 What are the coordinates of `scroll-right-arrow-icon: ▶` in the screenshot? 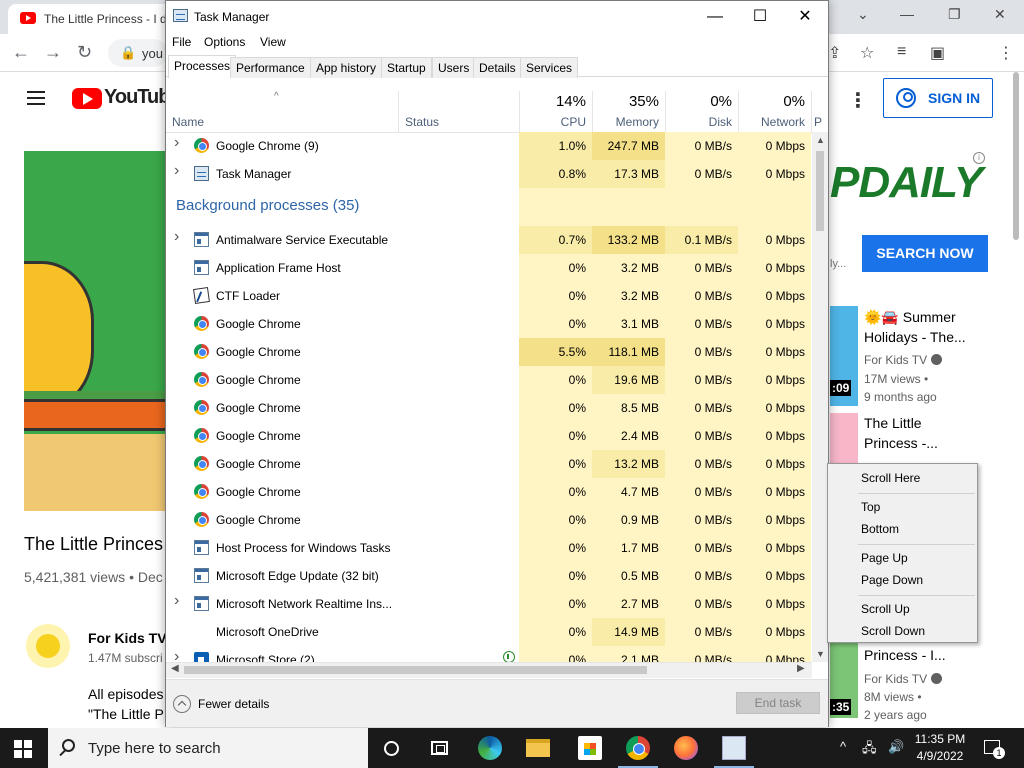 It's located at (801, 668).